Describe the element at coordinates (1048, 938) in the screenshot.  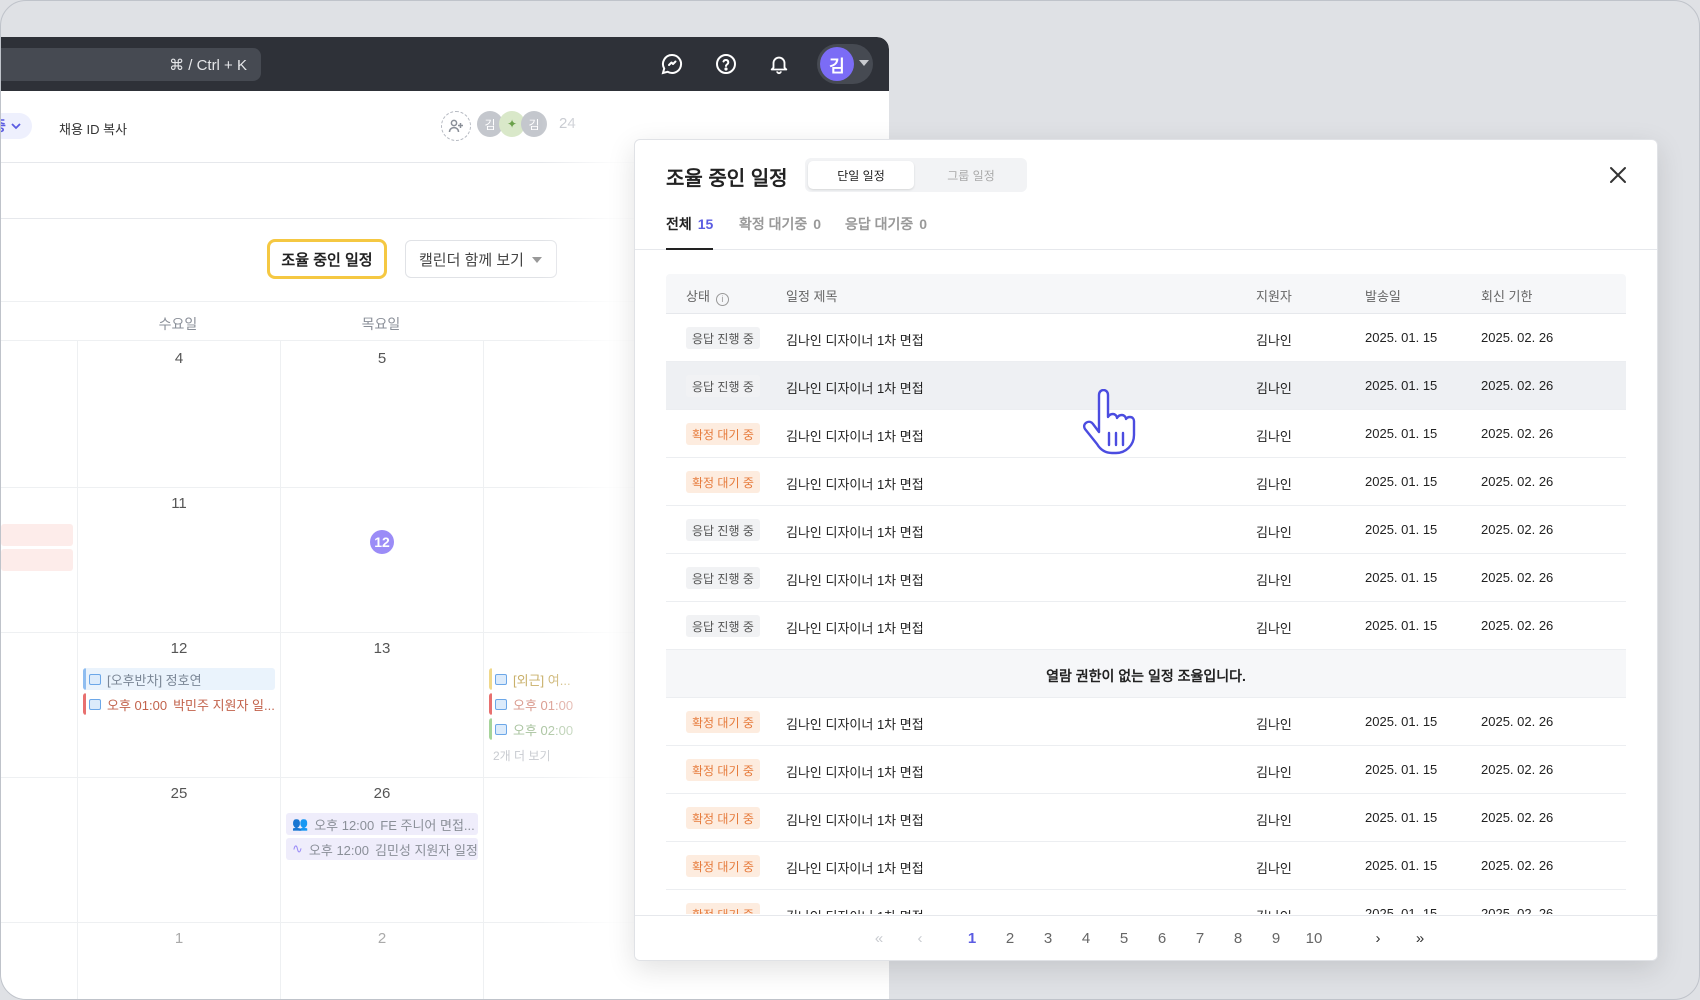
I see `page-number-button: 3` at that location.